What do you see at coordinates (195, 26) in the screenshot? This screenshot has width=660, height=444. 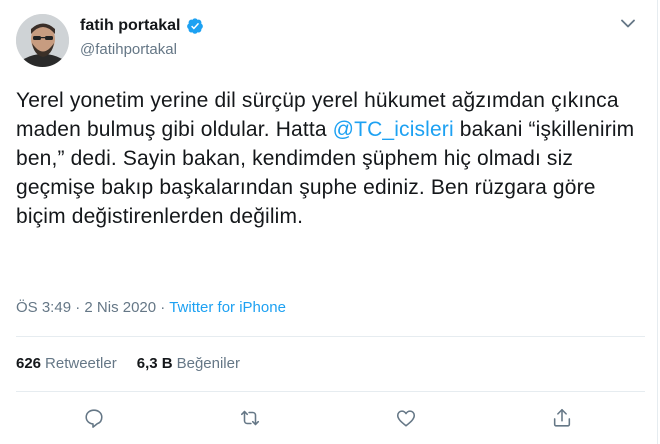 I see `verified-badge-icon` at bounding box center [195, 26].